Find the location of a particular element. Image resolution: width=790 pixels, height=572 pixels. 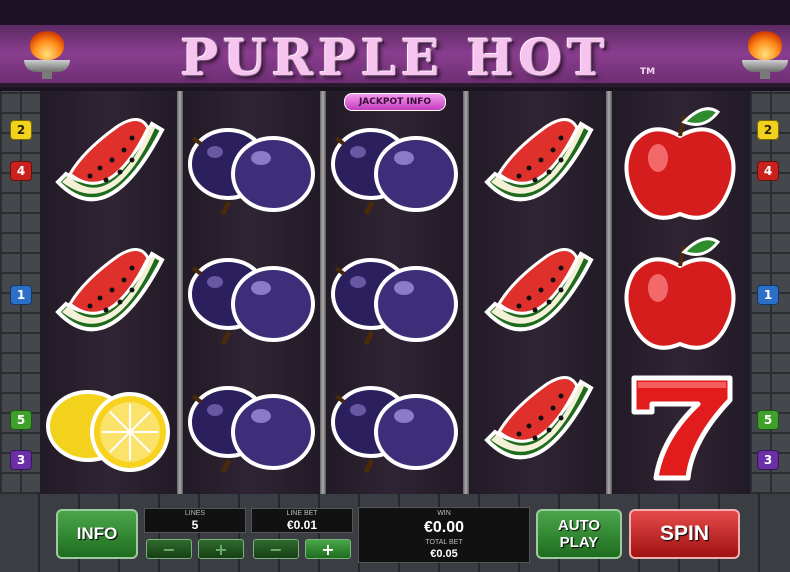

lines-display: LINES 5 is located at coordinates (195, 520).